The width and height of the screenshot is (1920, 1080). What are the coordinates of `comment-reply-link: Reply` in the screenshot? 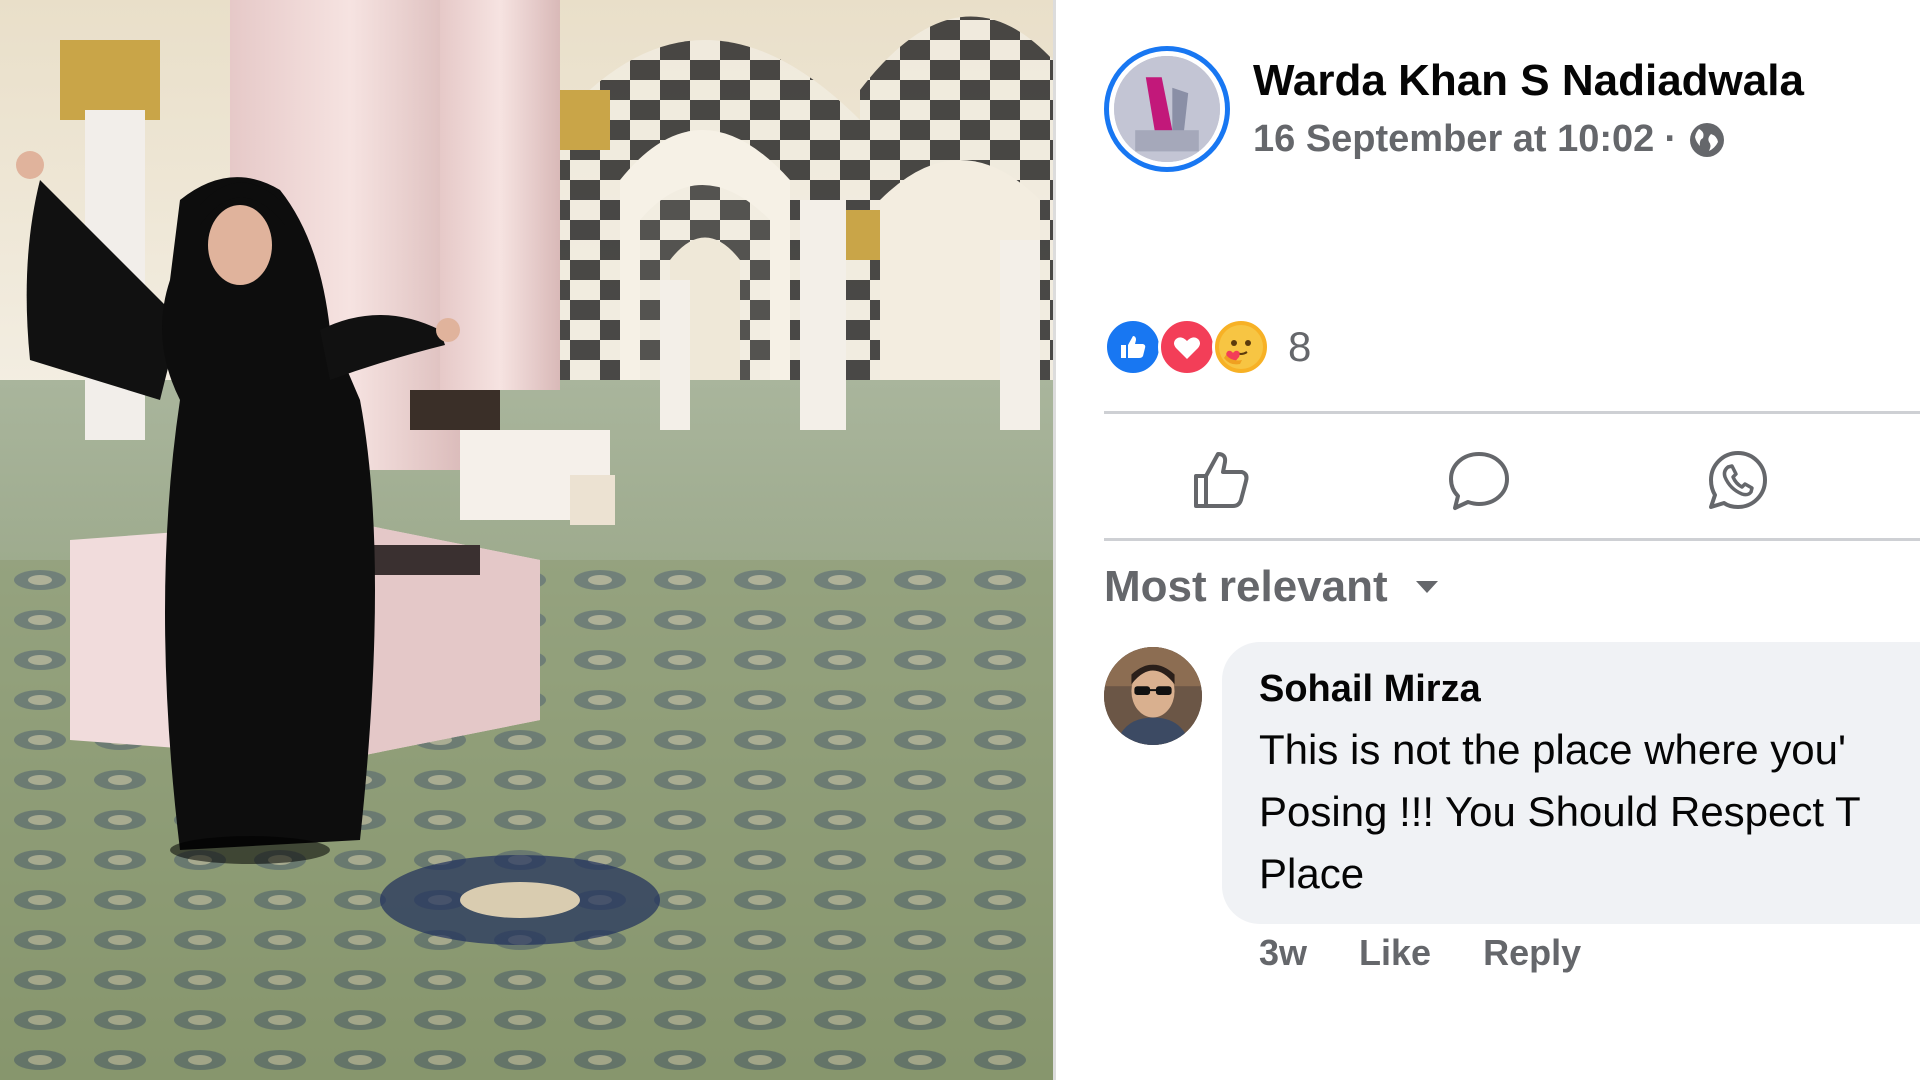 It's located at (1532, 953).